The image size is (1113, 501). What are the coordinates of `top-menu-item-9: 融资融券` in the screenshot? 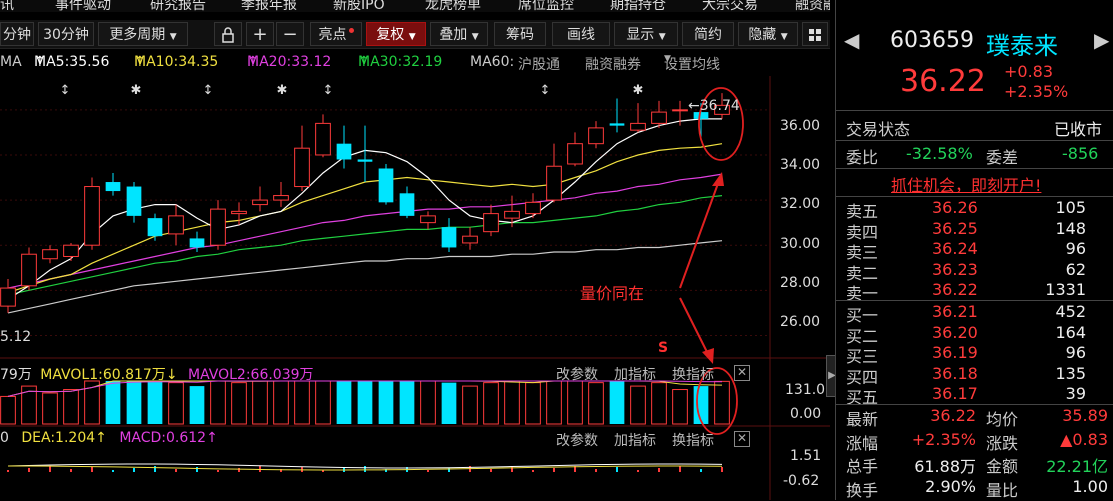 It's located at (812, 6).